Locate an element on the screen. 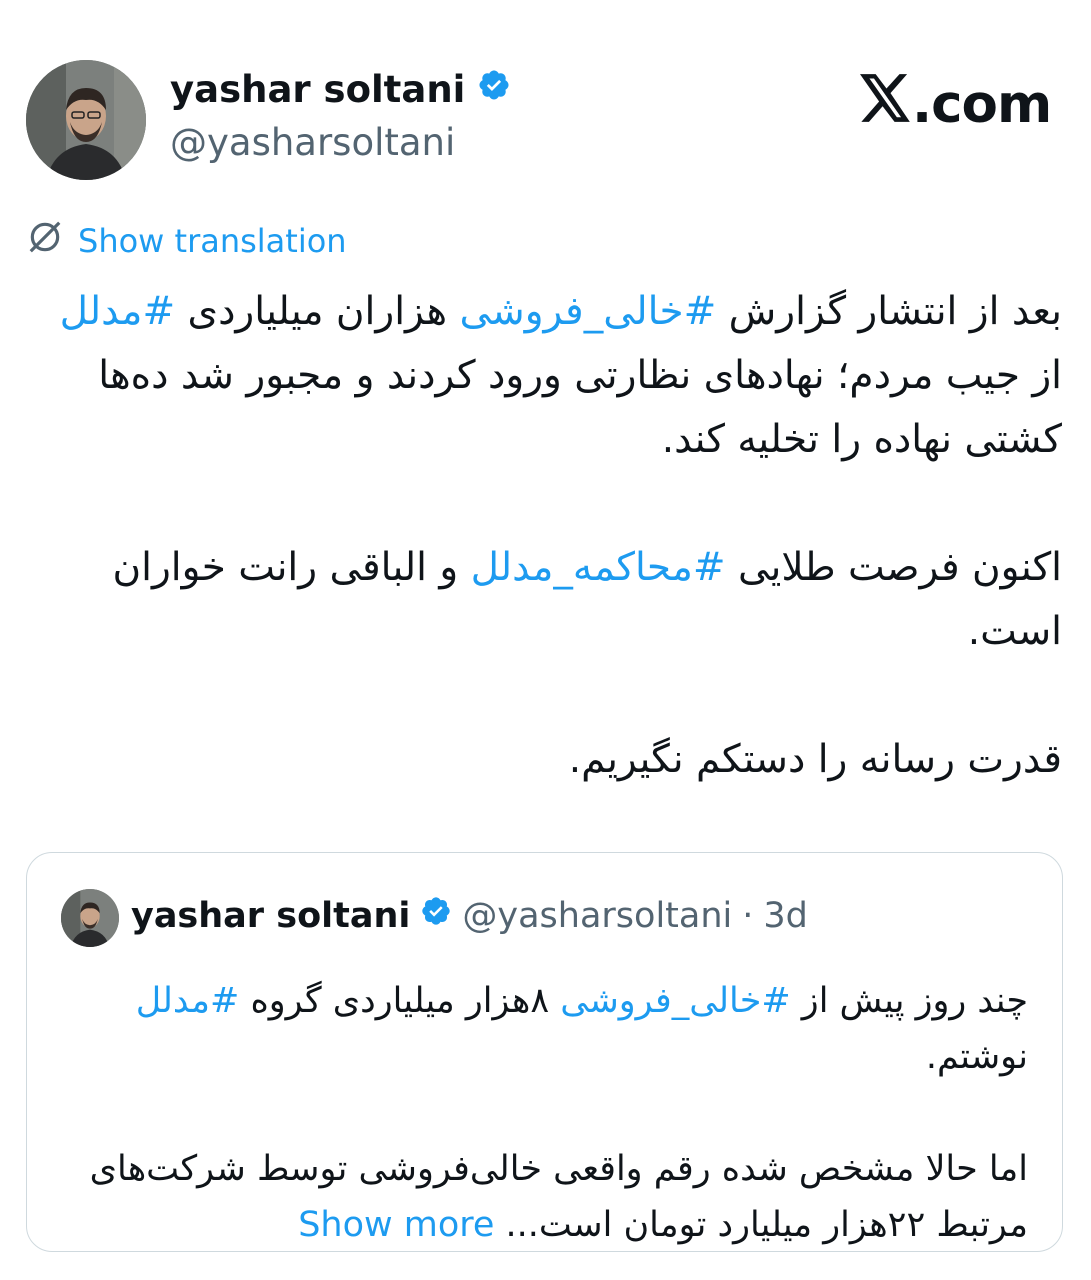 The image size is (1091, 1280). tweet-paragraph-3: قدرت رسانه را دستکم نگیریم. is located at coordinates (815, 759).